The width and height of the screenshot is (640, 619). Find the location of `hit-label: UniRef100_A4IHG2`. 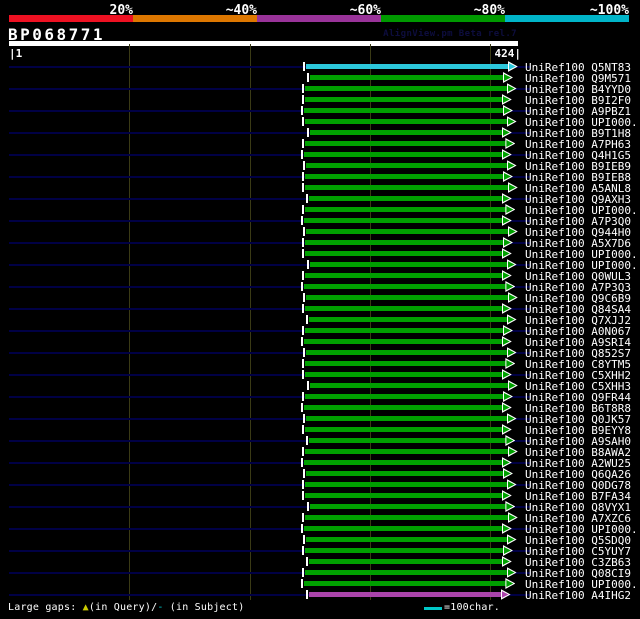

hit-label: UniRef100_A4IHG2 is located at coordinates (578, 595).